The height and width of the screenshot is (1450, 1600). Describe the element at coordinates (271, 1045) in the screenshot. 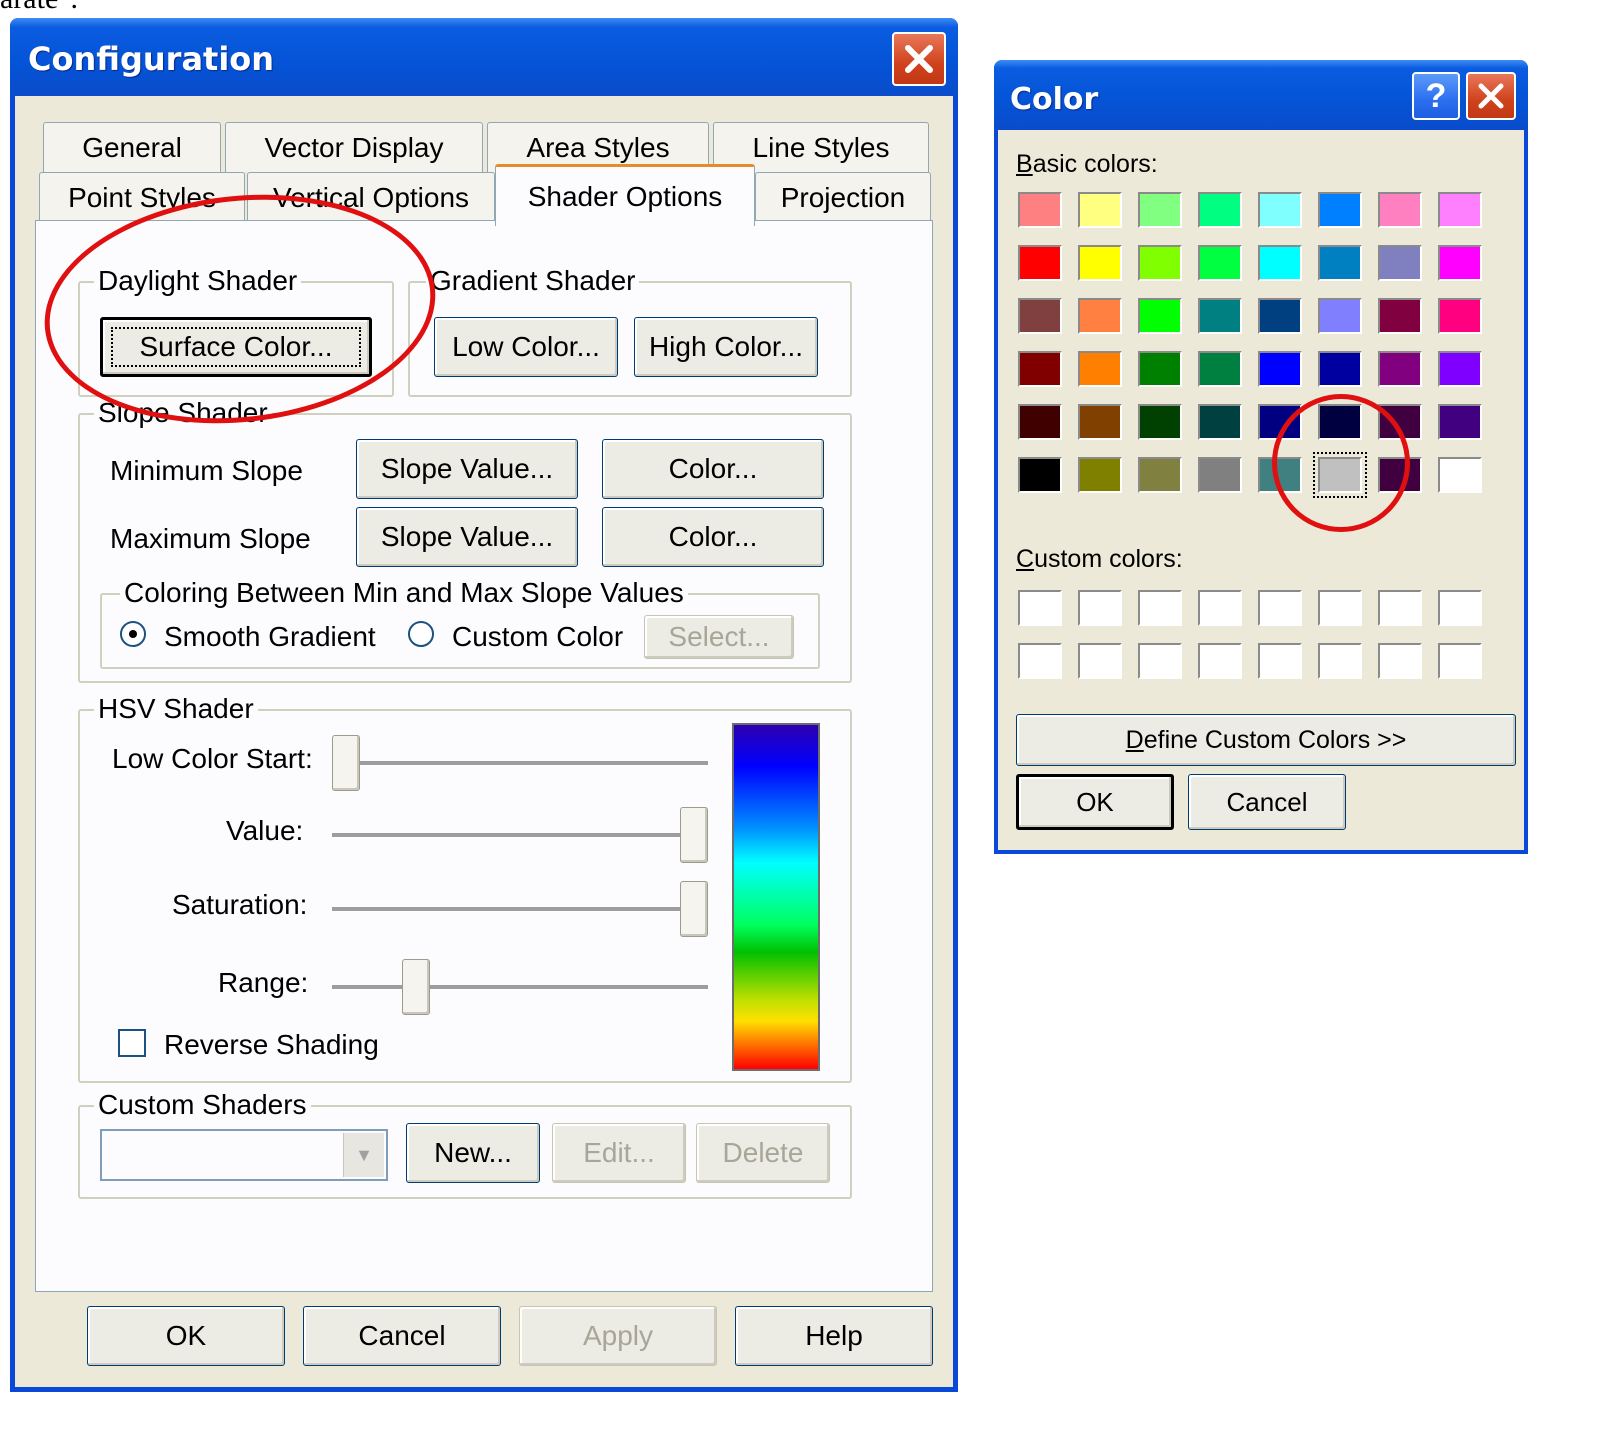

I see `reverse-shading-label: Reverse Shading` at that location.